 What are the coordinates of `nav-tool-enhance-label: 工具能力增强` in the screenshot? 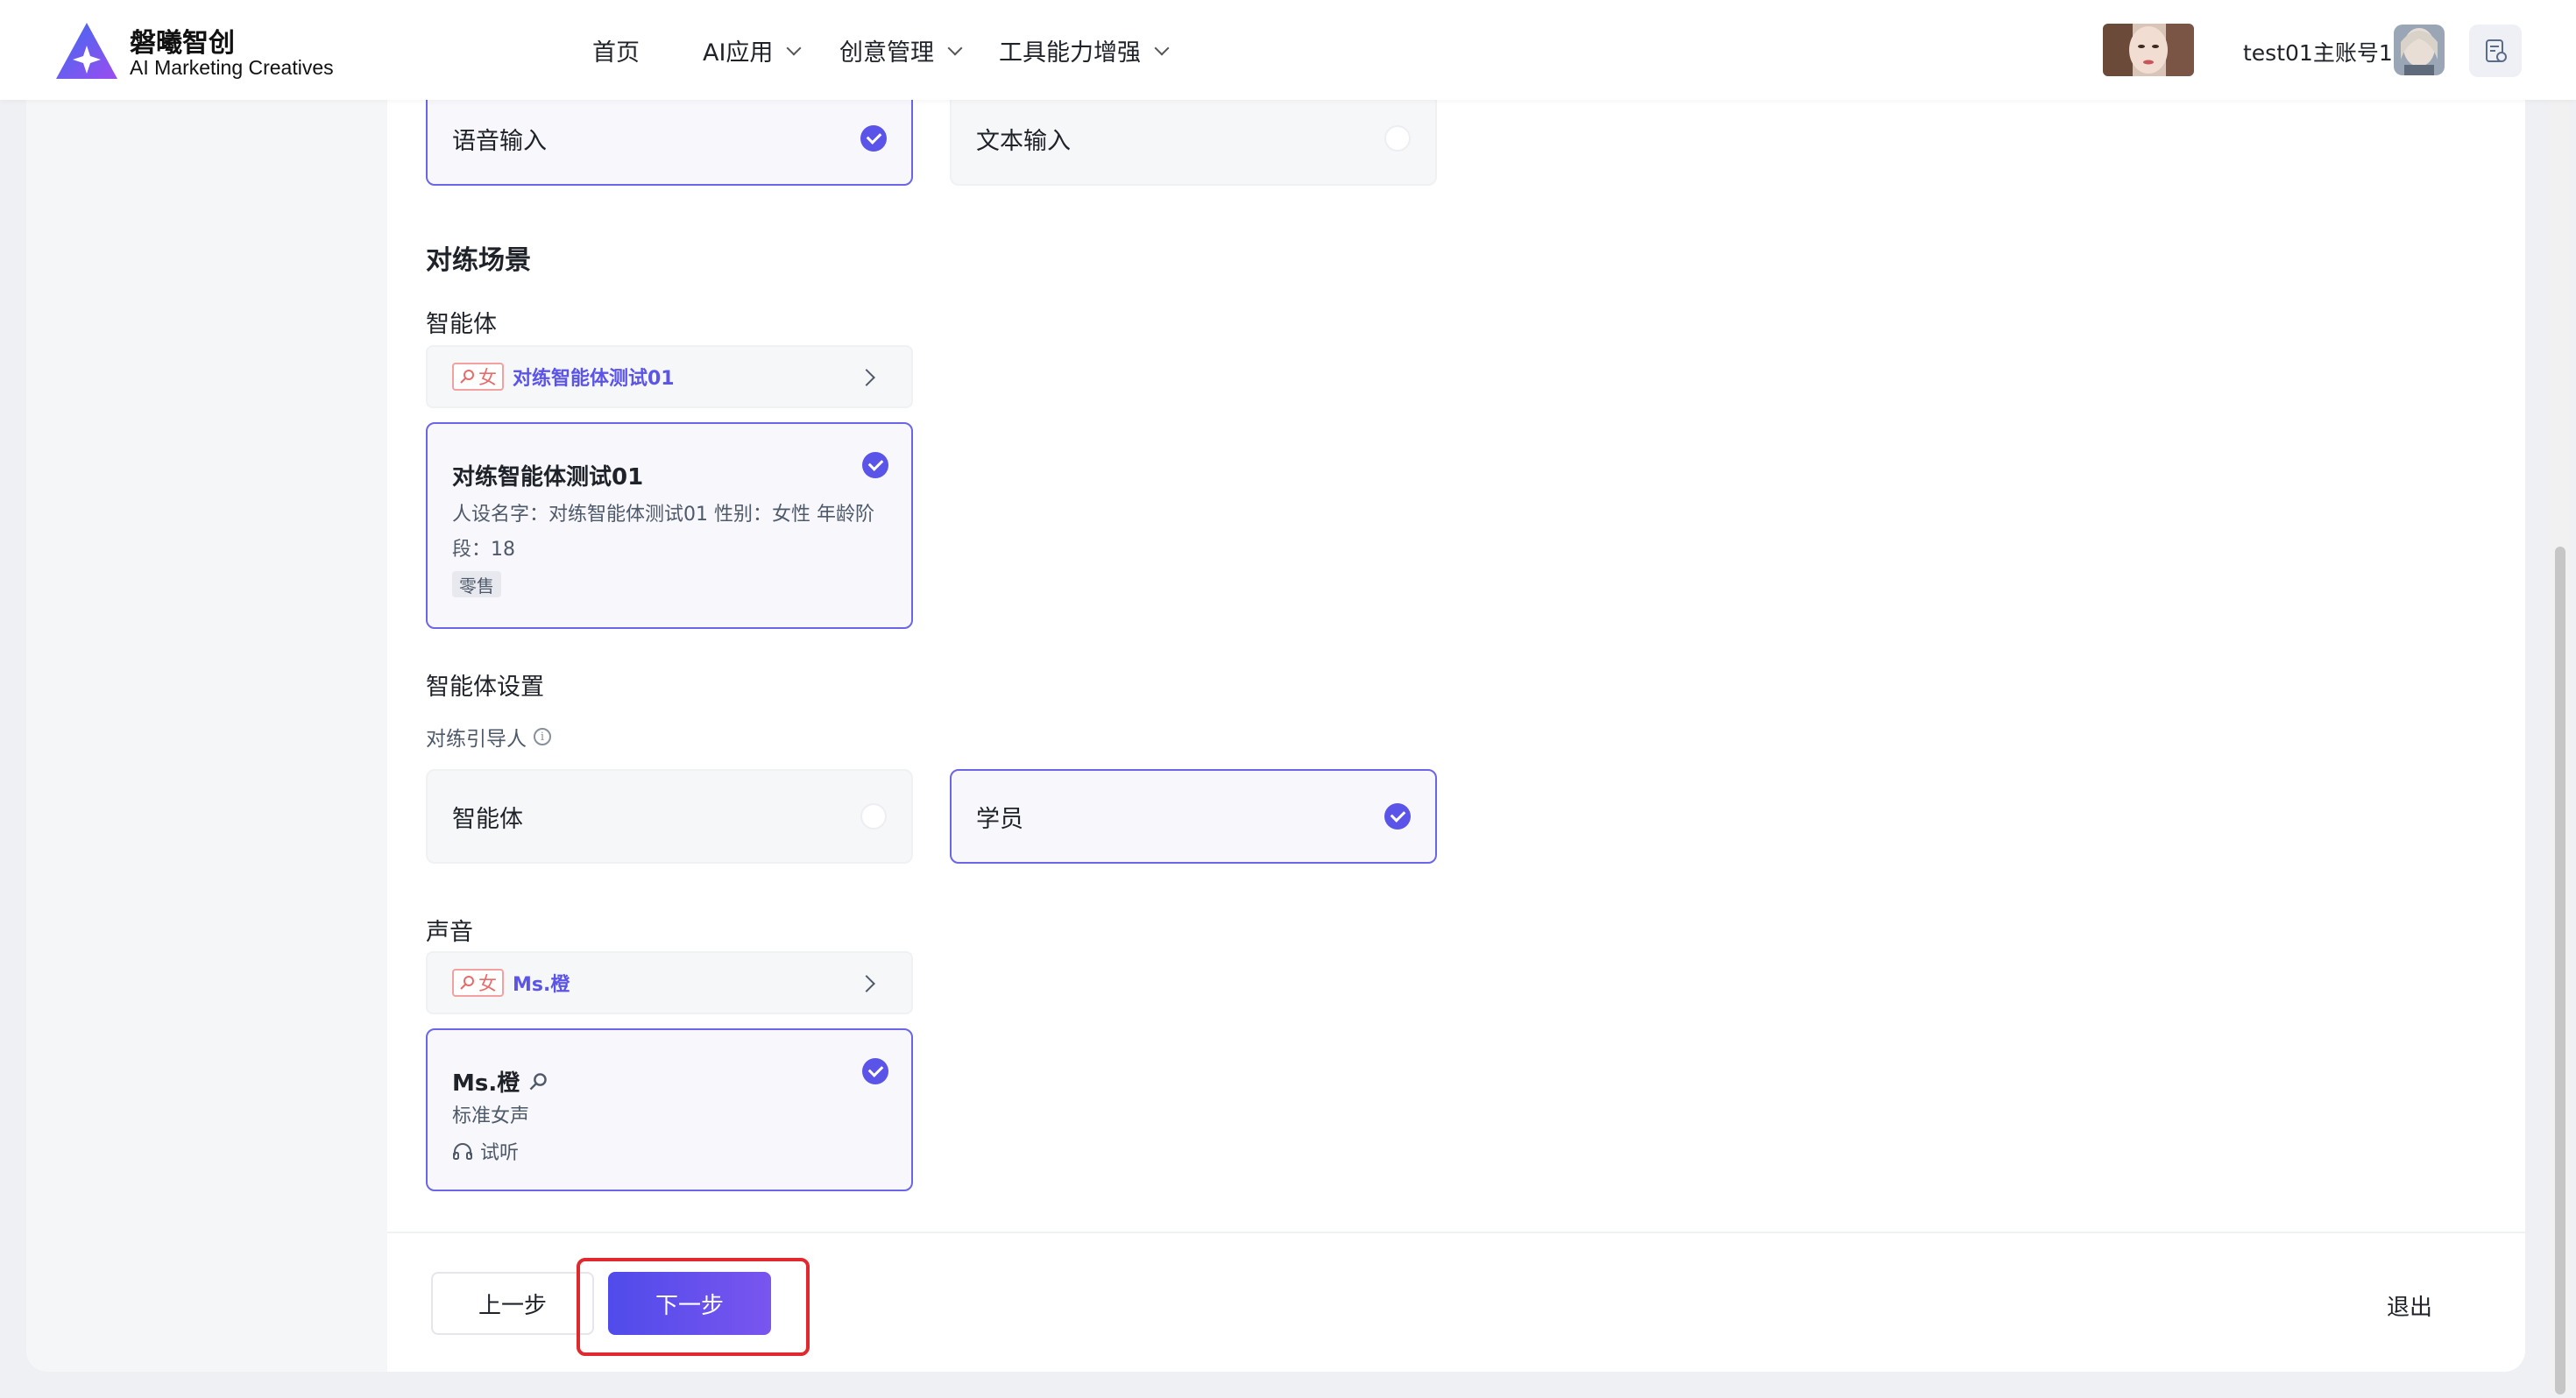 It's located at (1070, 53).